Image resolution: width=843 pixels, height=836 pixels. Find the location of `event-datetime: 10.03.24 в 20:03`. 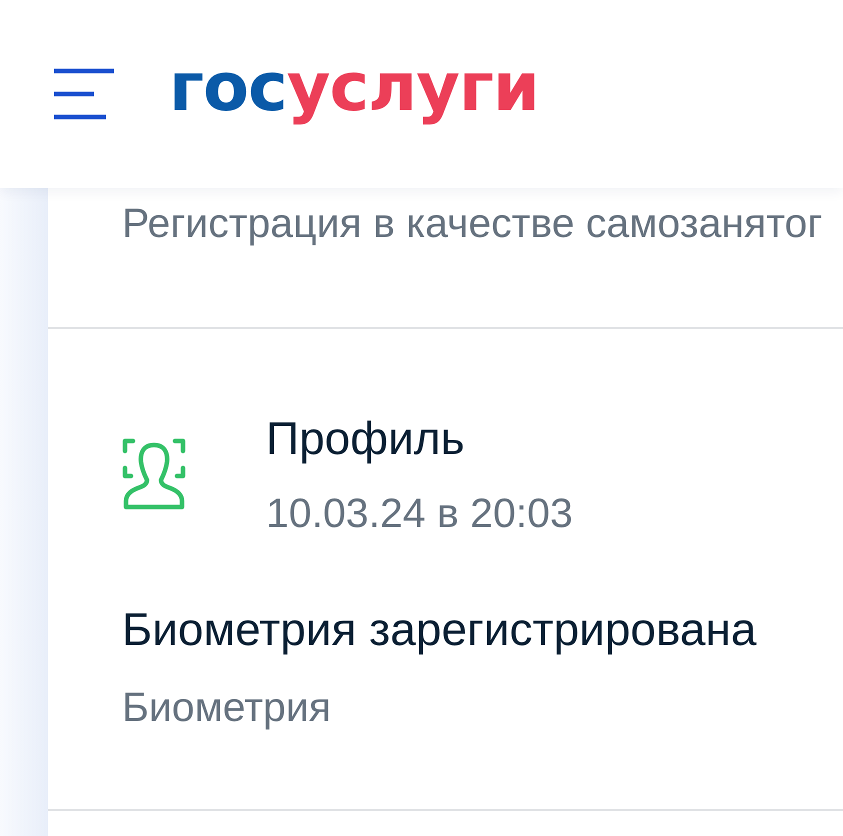

event-datetime: 10.03.24 в 20:03 is located at coordinates (419, 513).